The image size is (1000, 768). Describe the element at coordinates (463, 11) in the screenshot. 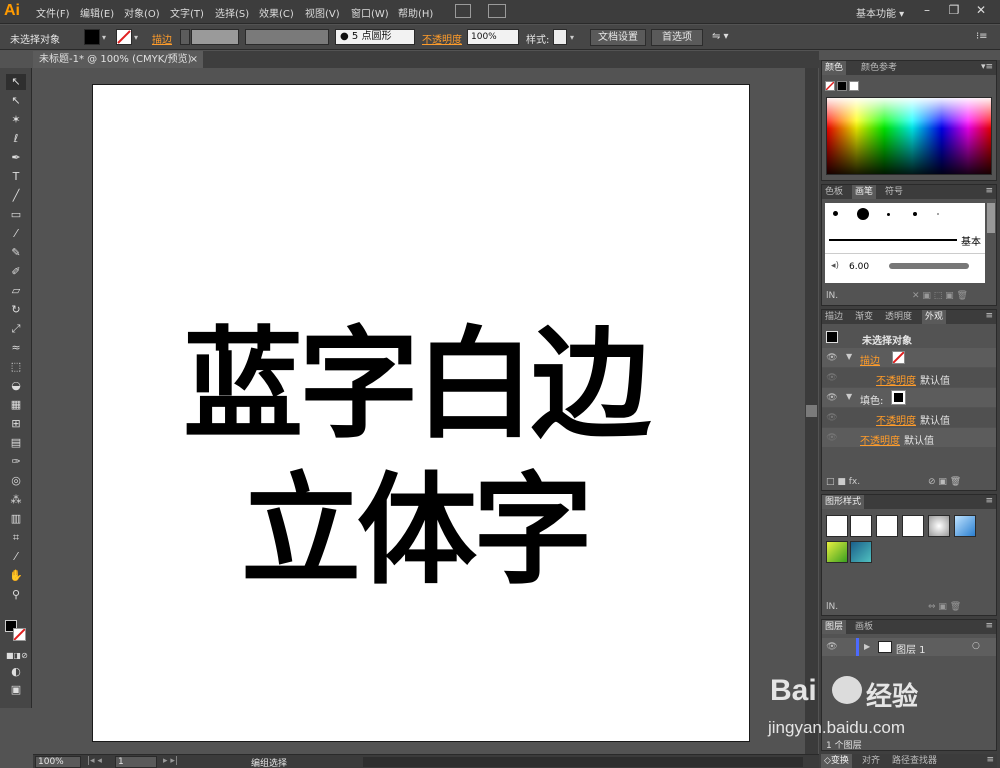

I see `bridge-icon` at that location.